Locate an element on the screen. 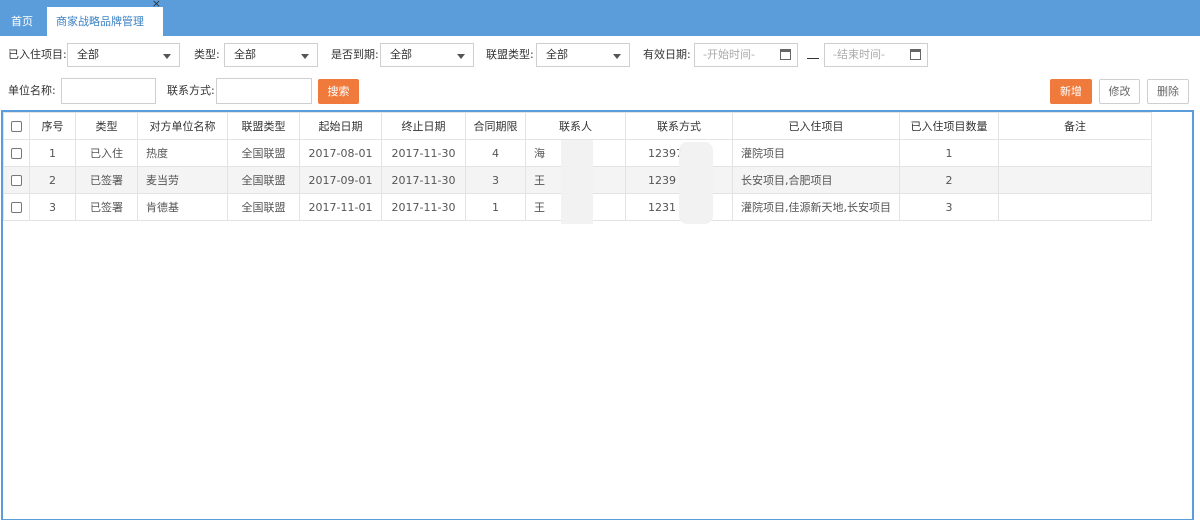  date-range-separator is located at coordinates (813, 52).